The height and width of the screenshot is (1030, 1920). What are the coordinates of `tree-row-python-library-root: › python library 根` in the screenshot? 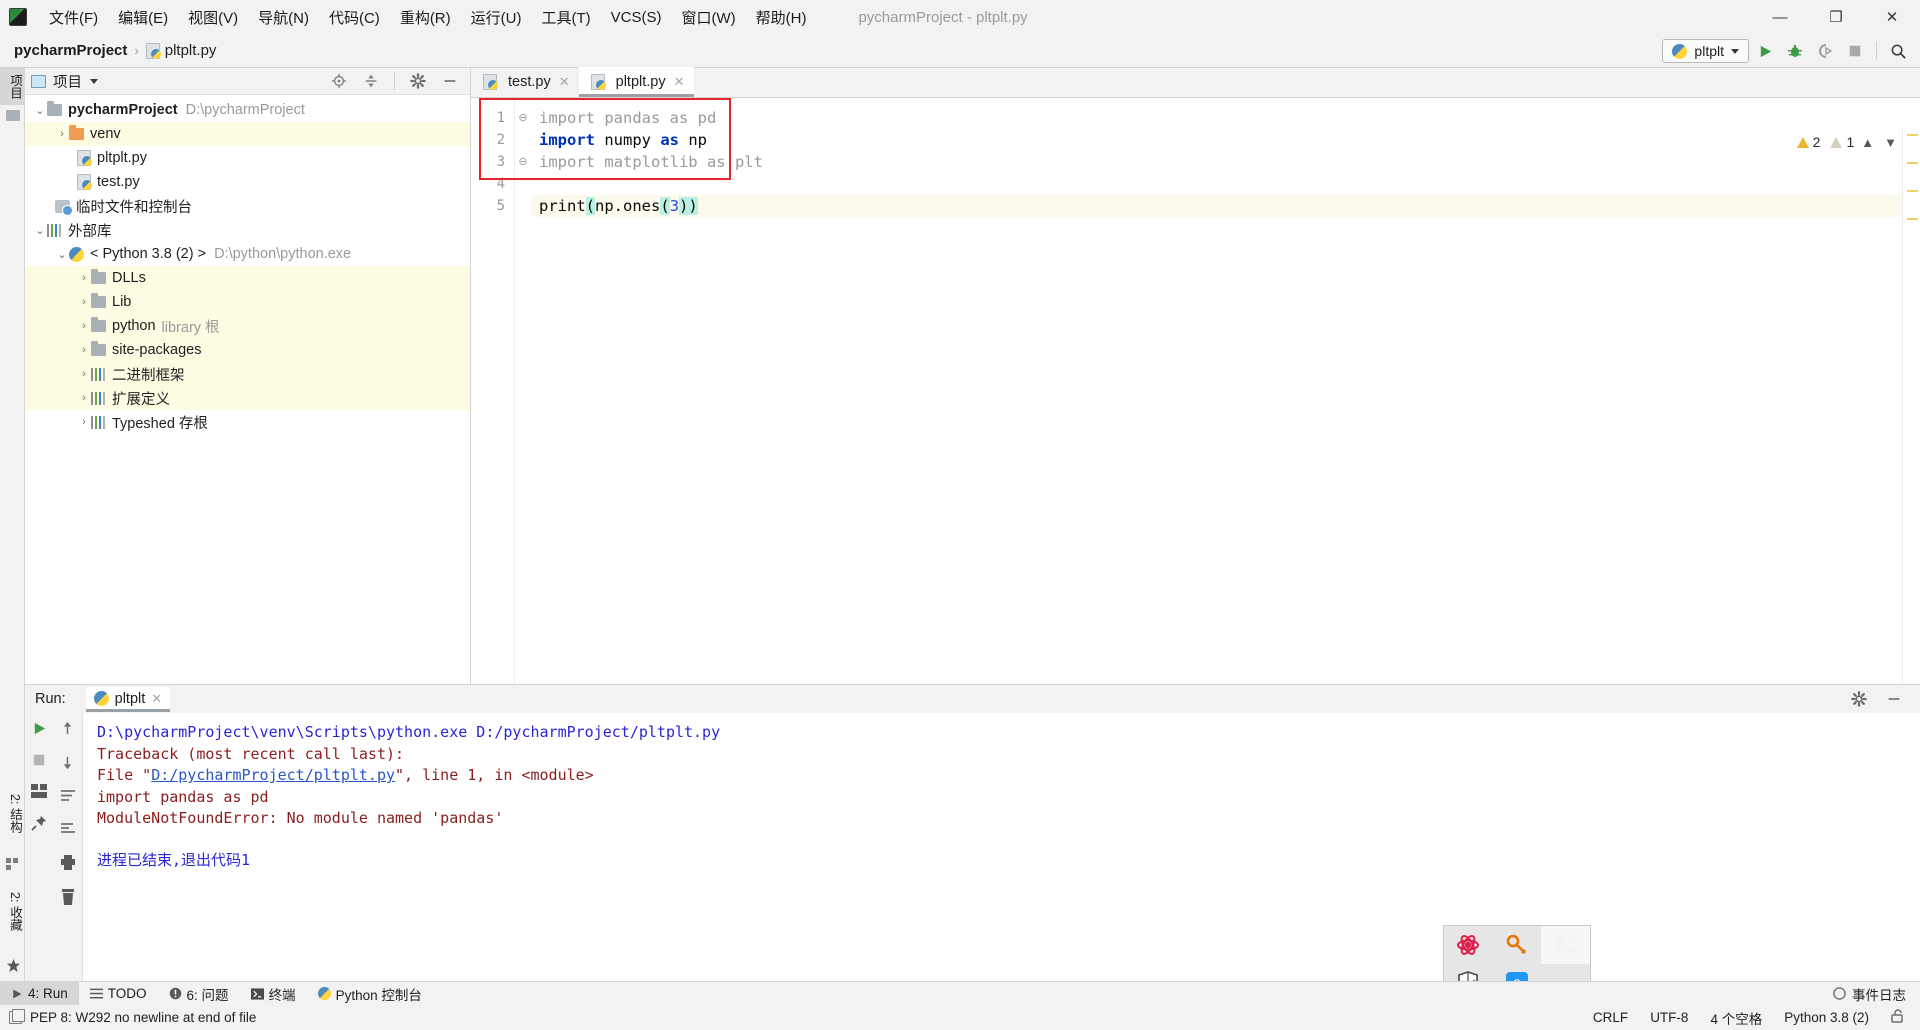 It's located at (247, 326).